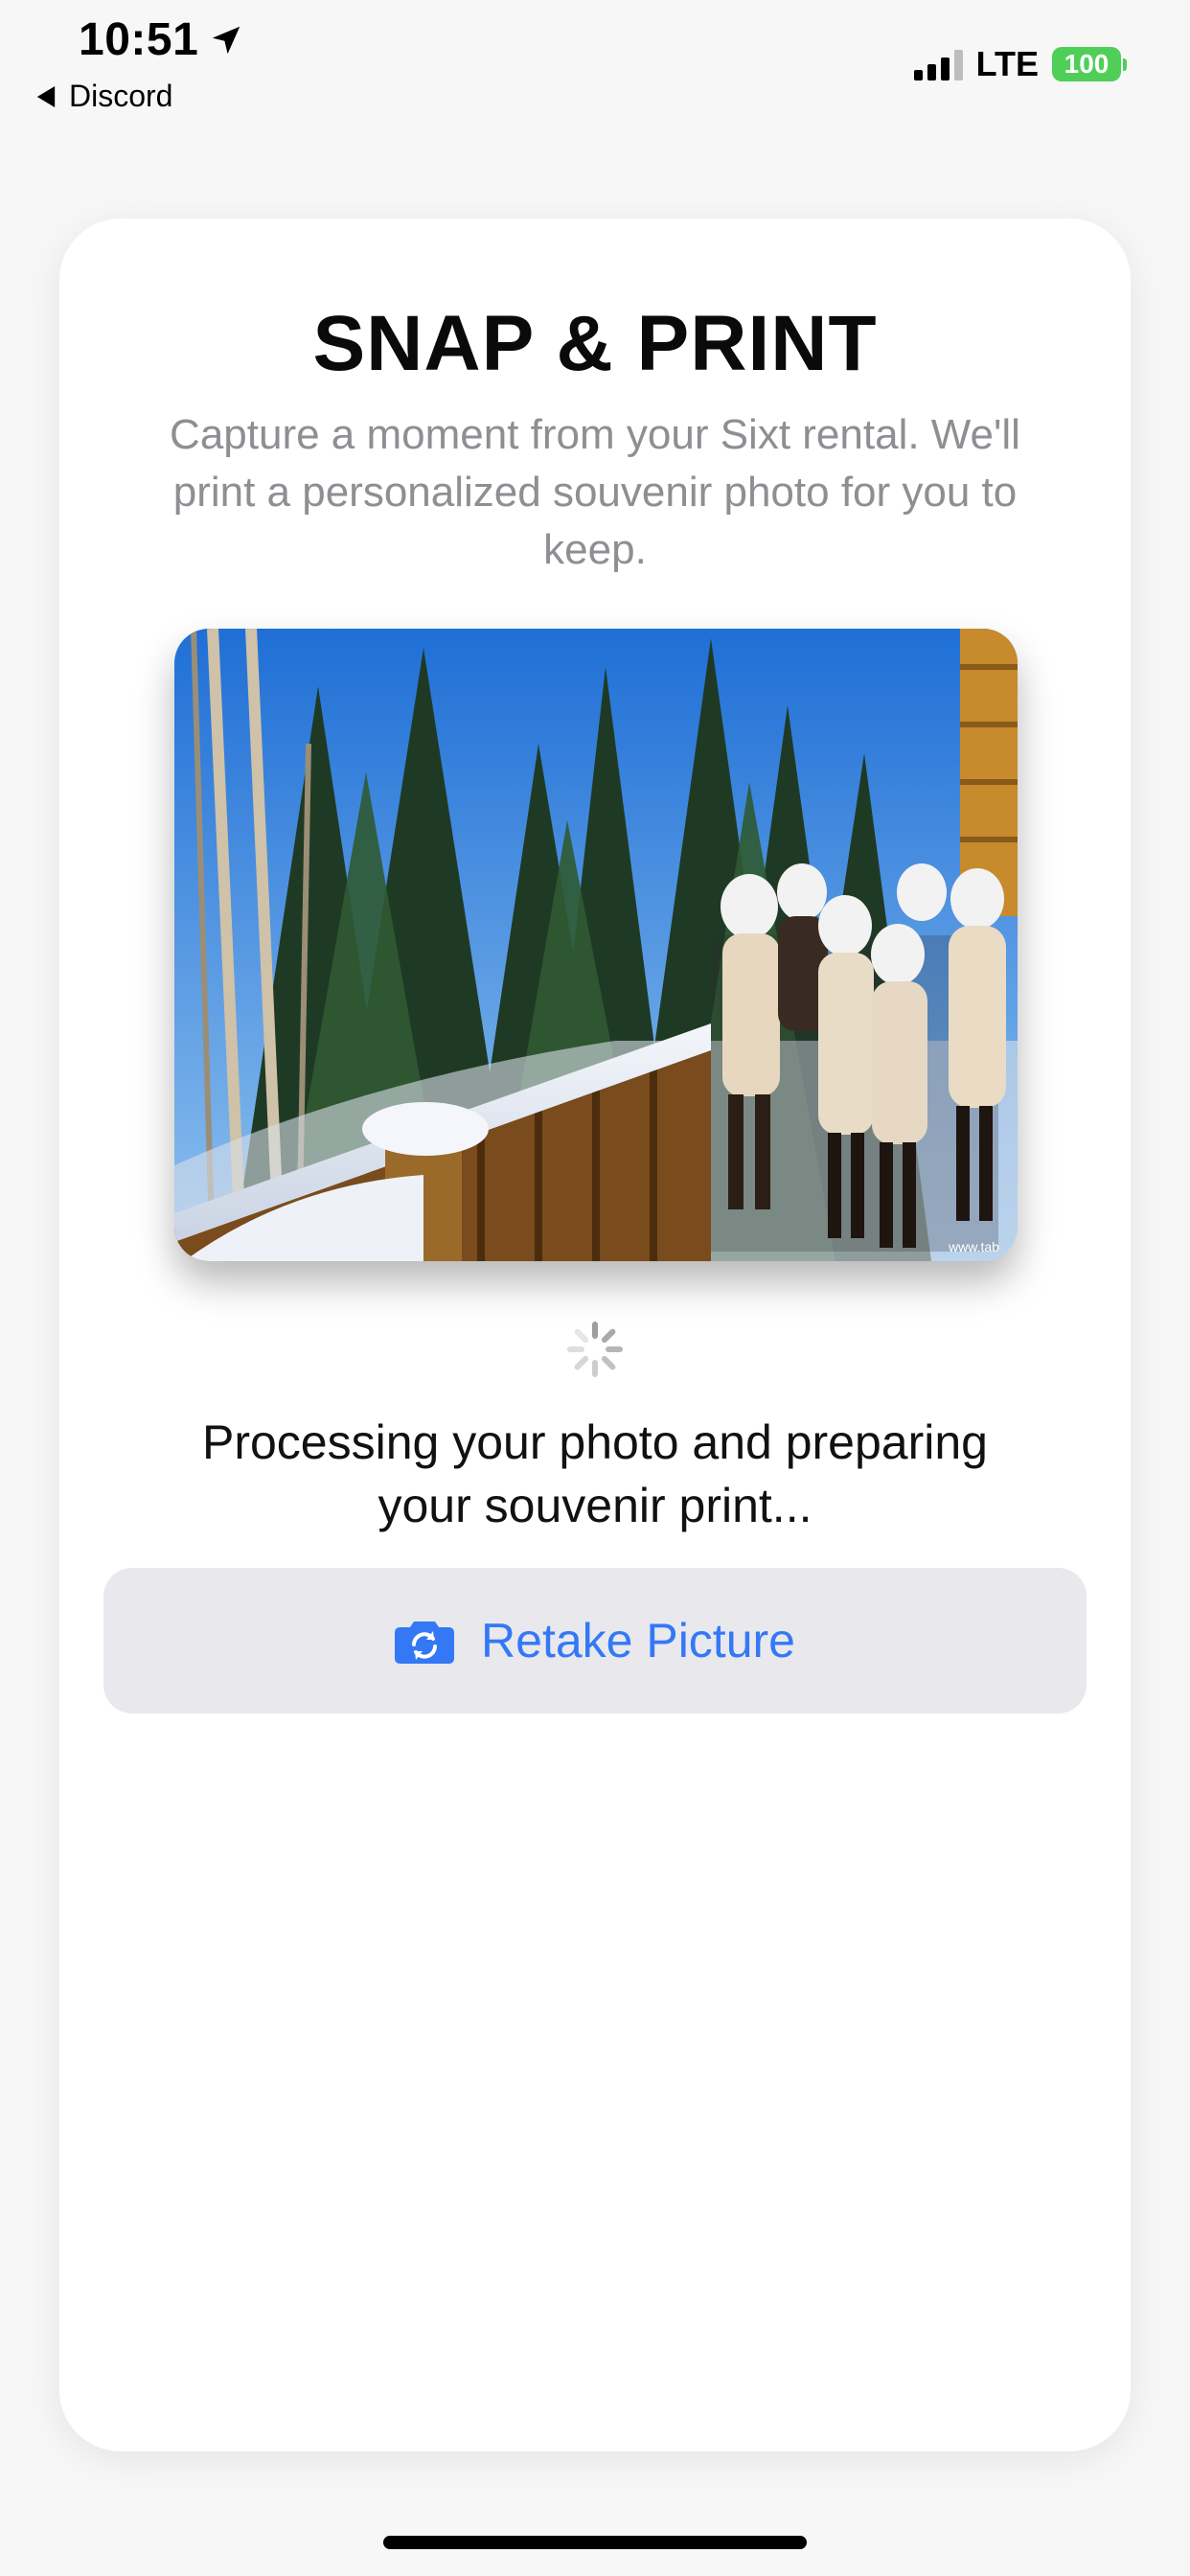 This screenshot has width=1190, height=2576. Describe the element at coordinates (595, 343) in the screenshot. I see `page-title: SNAP & PRINT` at that location.